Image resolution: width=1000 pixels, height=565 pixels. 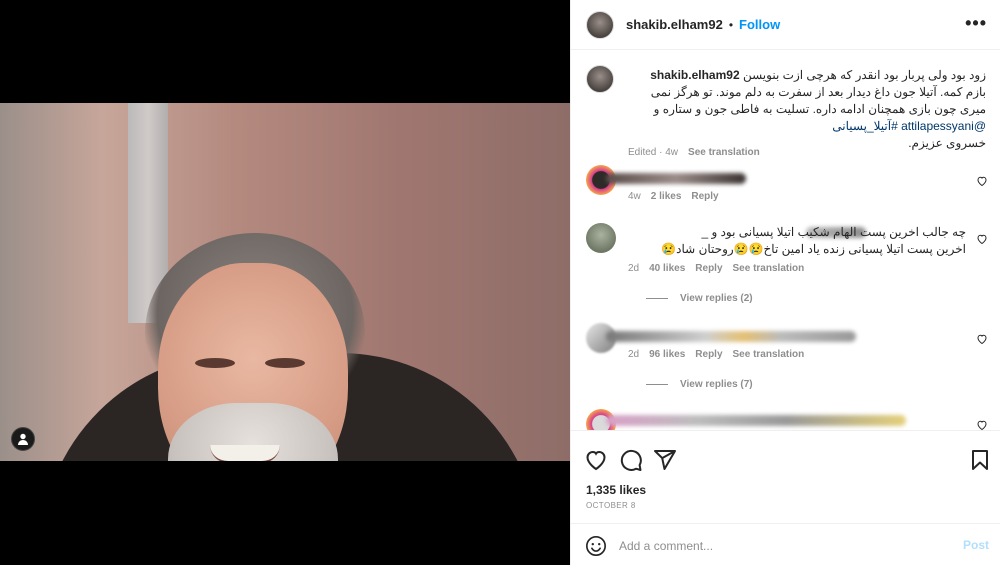 I want to click on comment-meta: 4w 2 likes Reply, so click(x=673, y=196).